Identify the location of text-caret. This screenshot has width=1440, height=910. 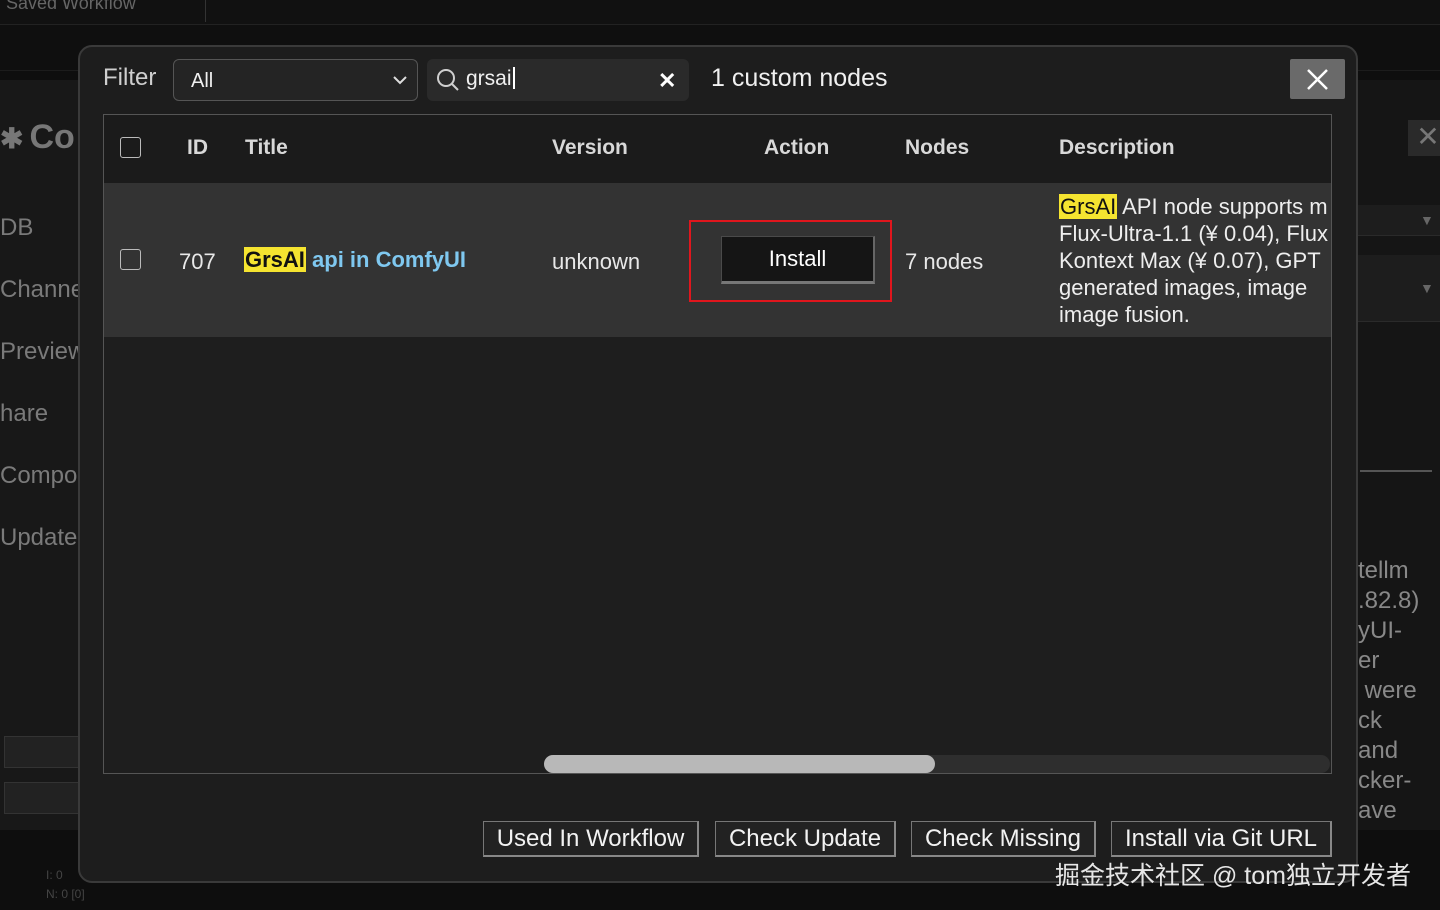
(513, 78).